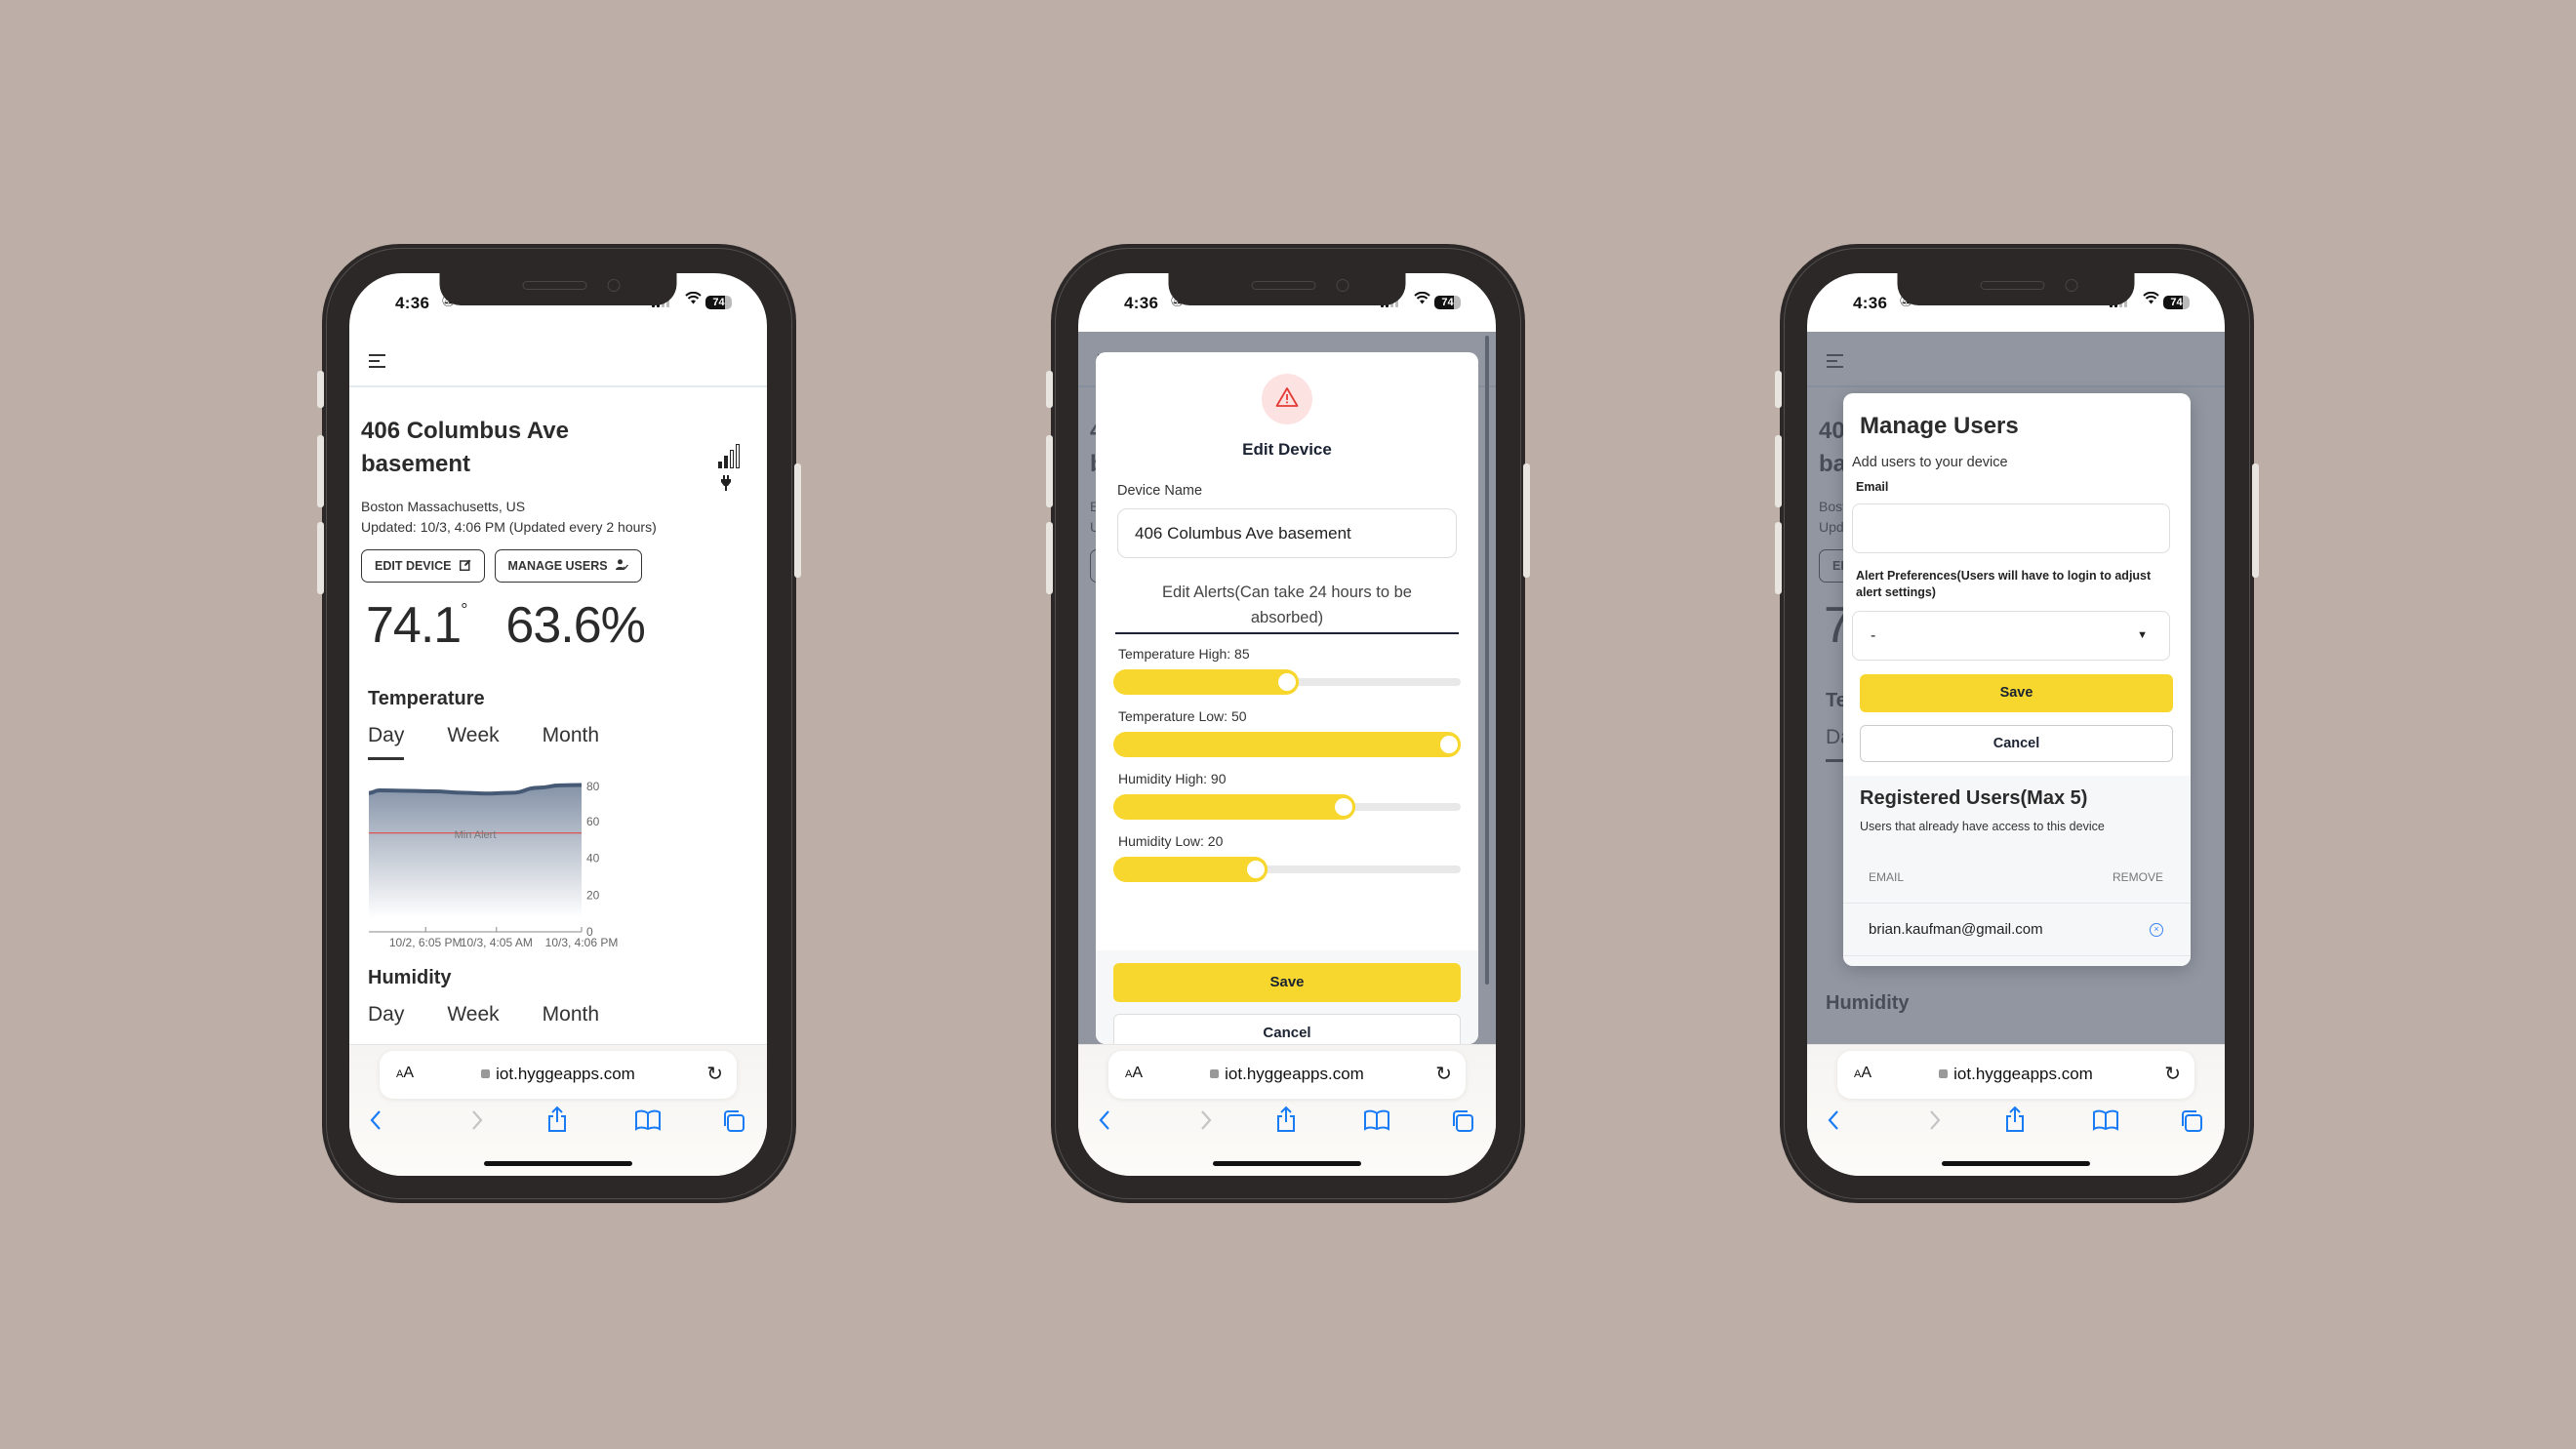  I want to click on temperature-high-slider, so click(1287, 682).